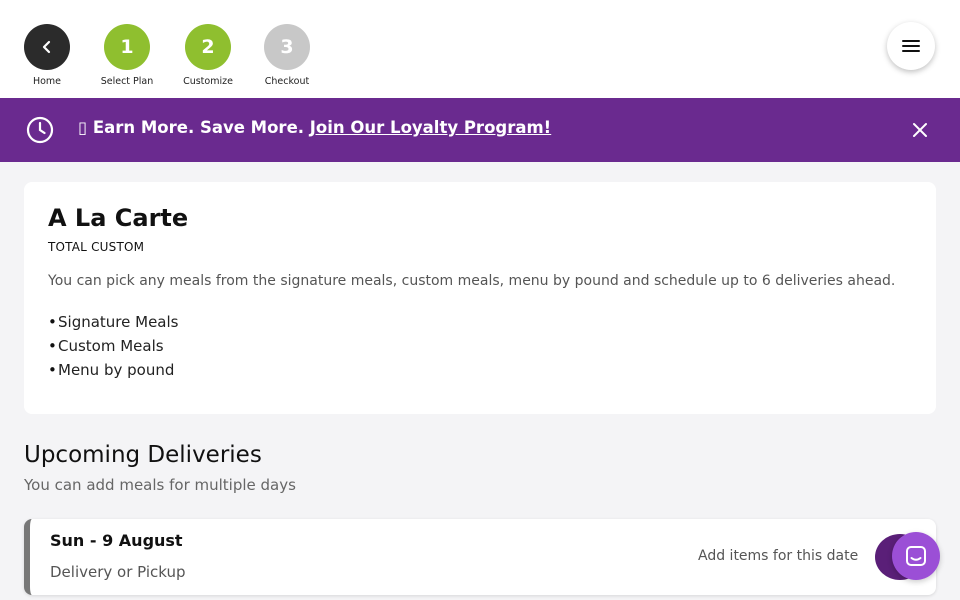 The height and width of the screenshot is (600, 960). I want to click on banner-glyph: ▯, so click(83, 127).